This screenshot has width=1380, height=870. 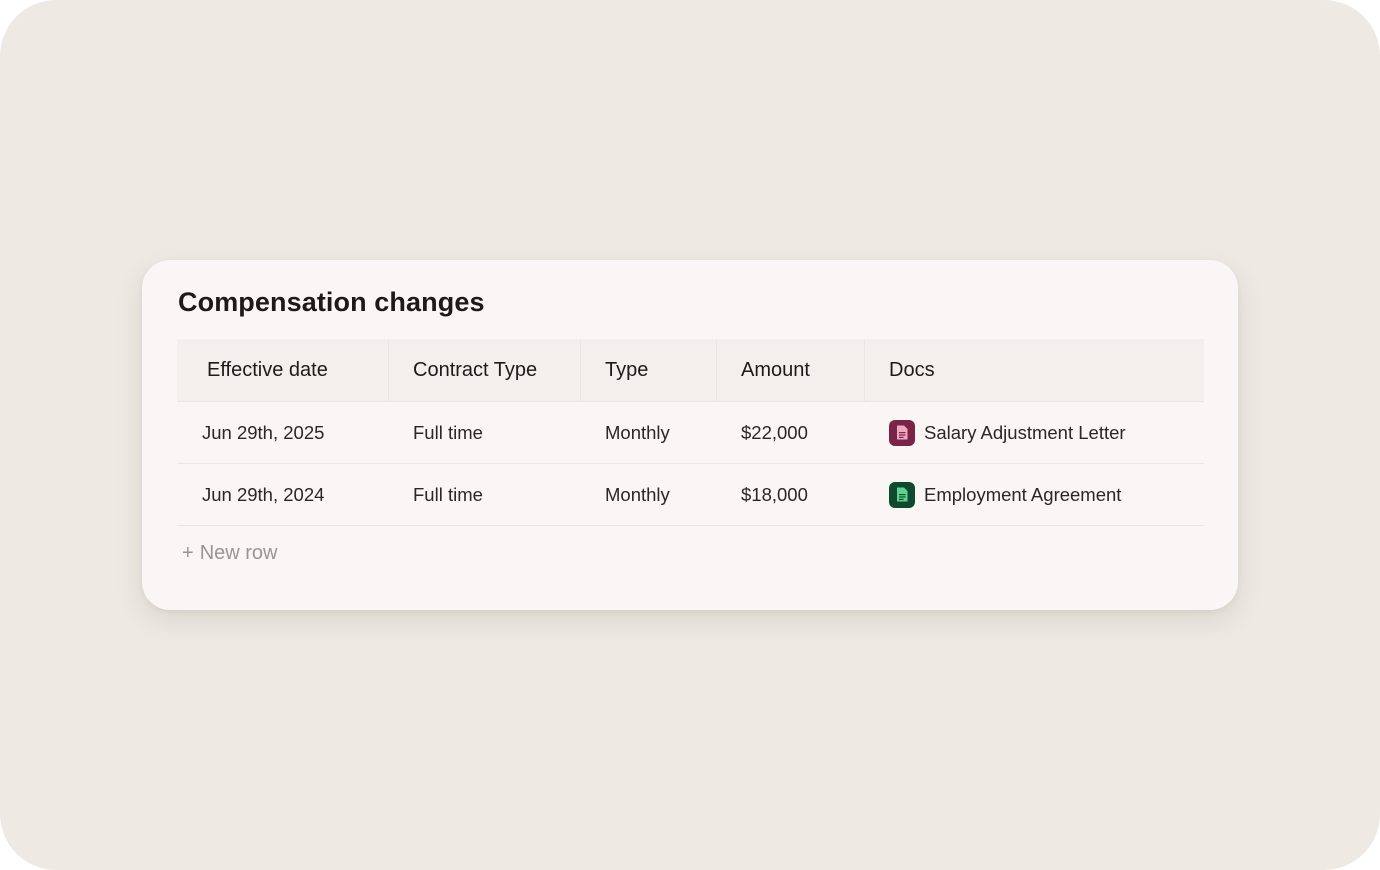 I want to click on card-title: Compensation changes, so click(x=331, y=302).